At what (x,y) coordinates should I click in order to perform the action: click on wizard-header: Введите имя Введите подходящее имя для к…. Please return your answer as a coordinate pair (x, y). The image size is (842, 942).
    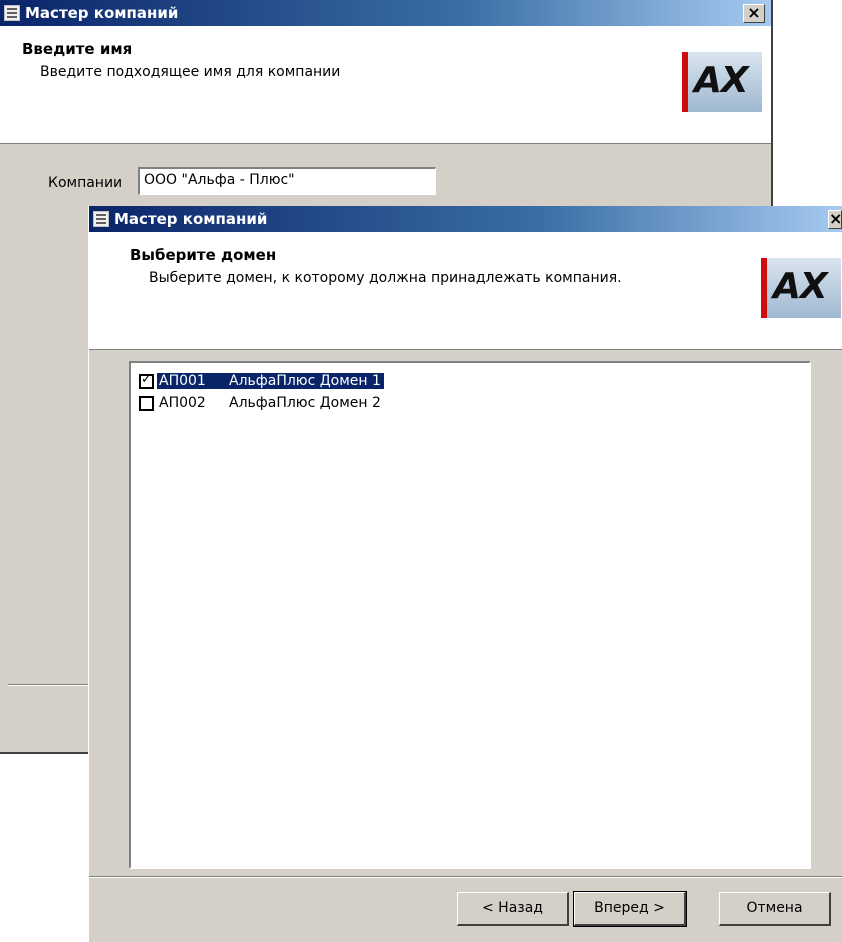
    Looking at the image, I should click on (385, 85).